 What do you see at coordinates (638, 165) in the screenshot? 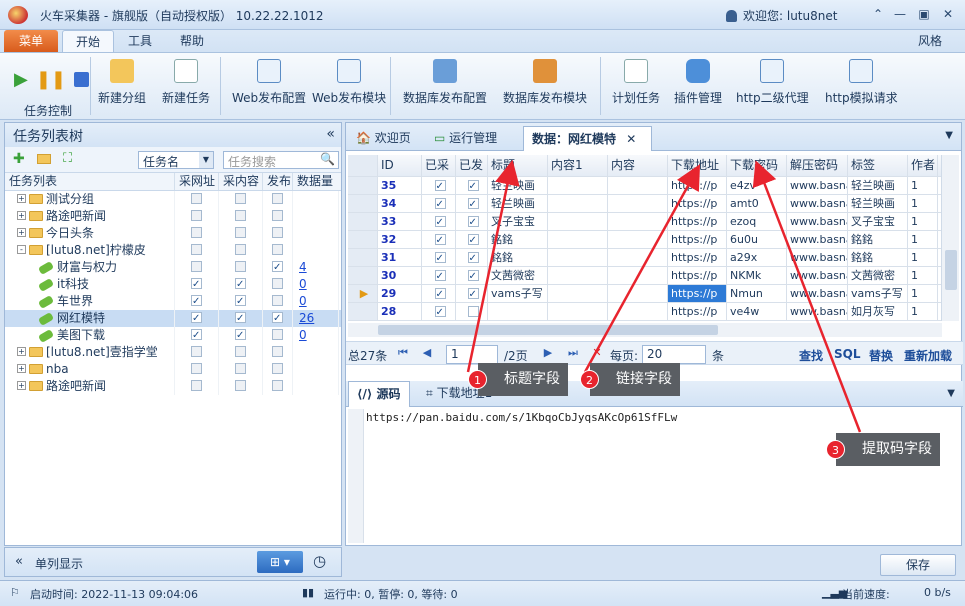
I see `col-content: 内容` at bounding box center [638, 165].